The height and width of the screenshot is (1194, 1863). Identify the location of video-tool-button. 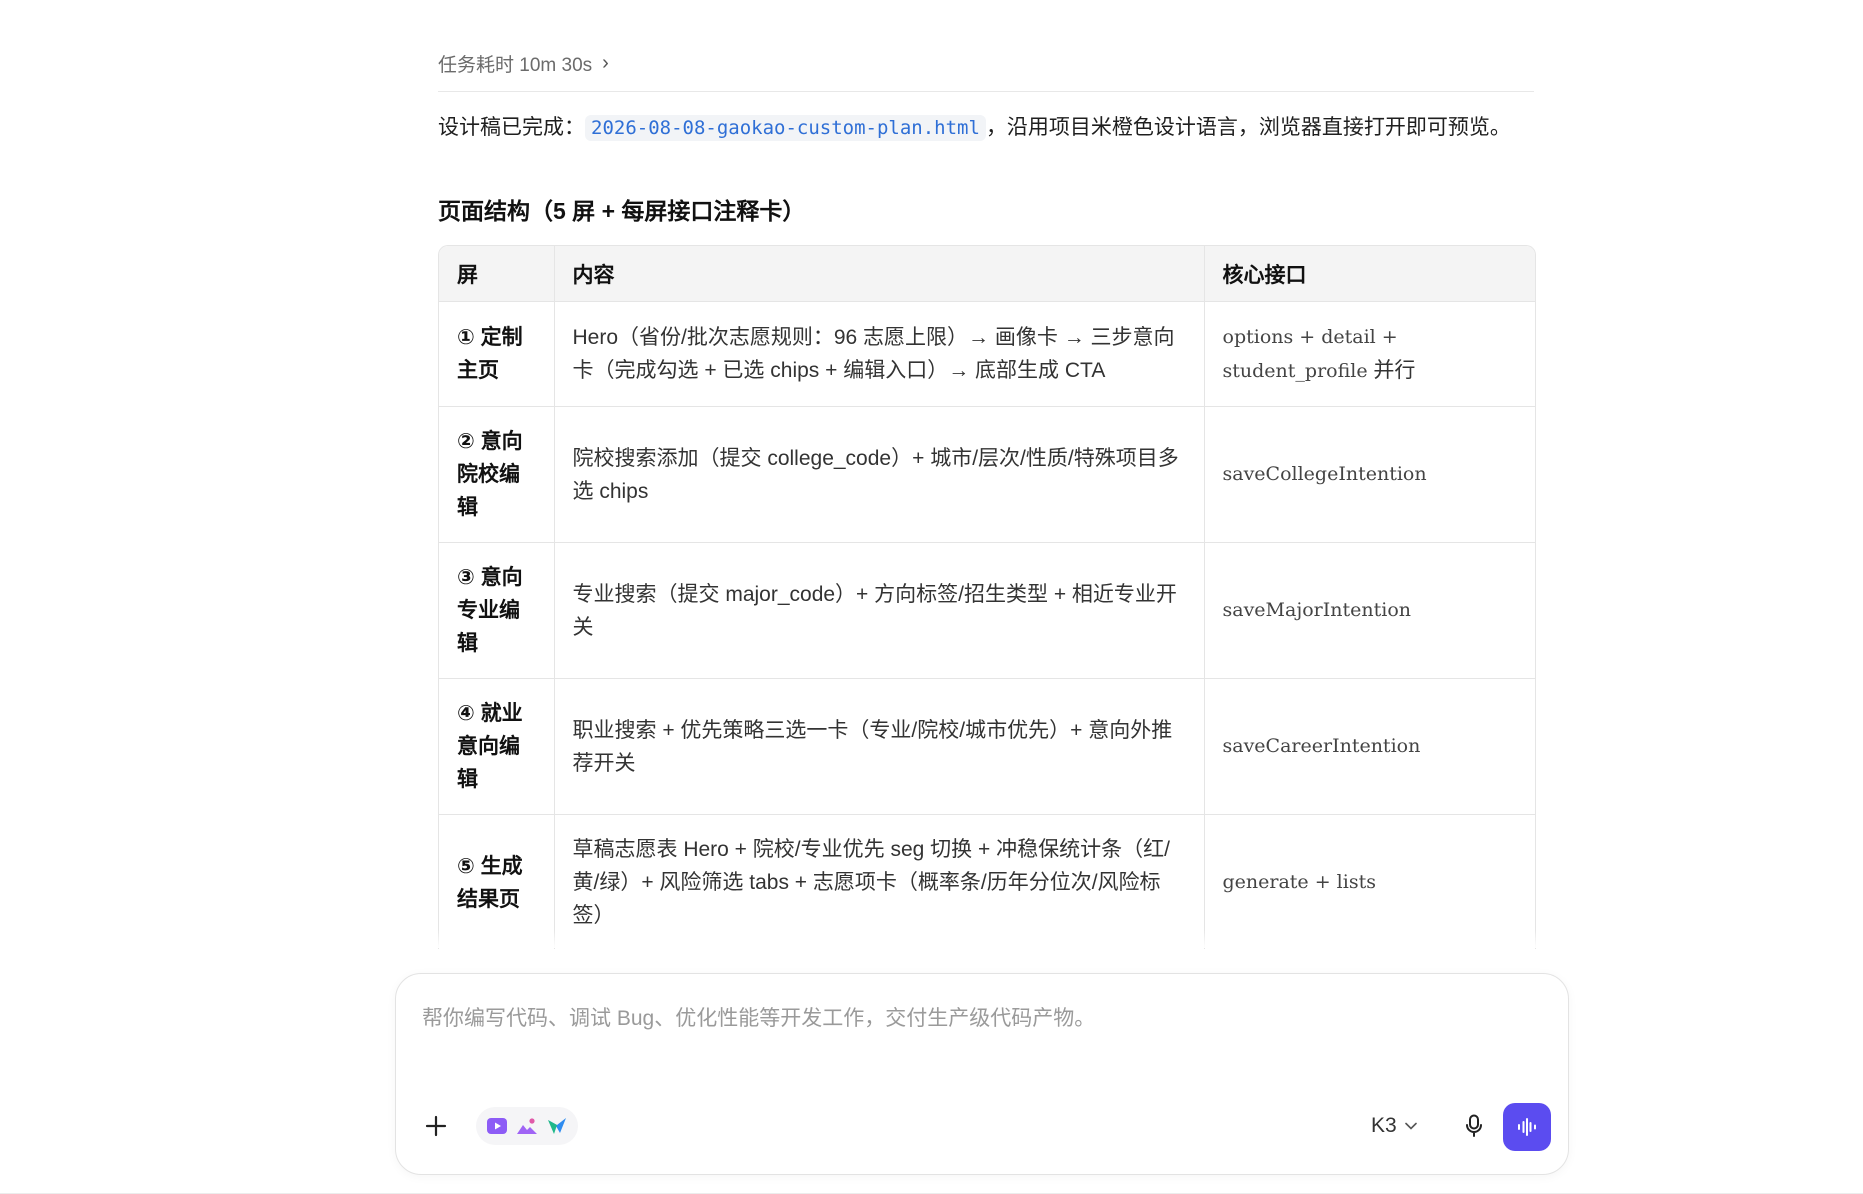
(497, 1126).